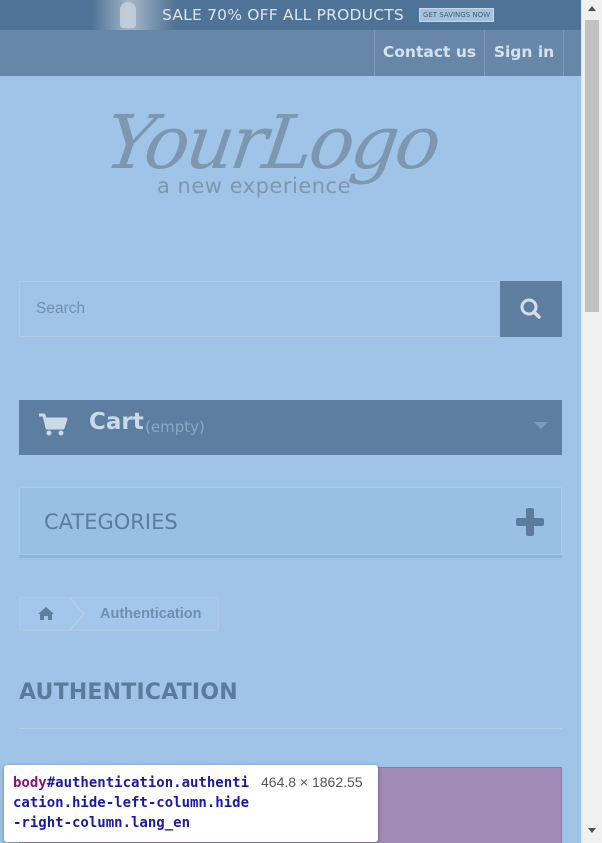  Describe the element at coordinates (456, 15) in the screenshot. I see `get-savings-button: GET SAVINGS NOW` at that location.